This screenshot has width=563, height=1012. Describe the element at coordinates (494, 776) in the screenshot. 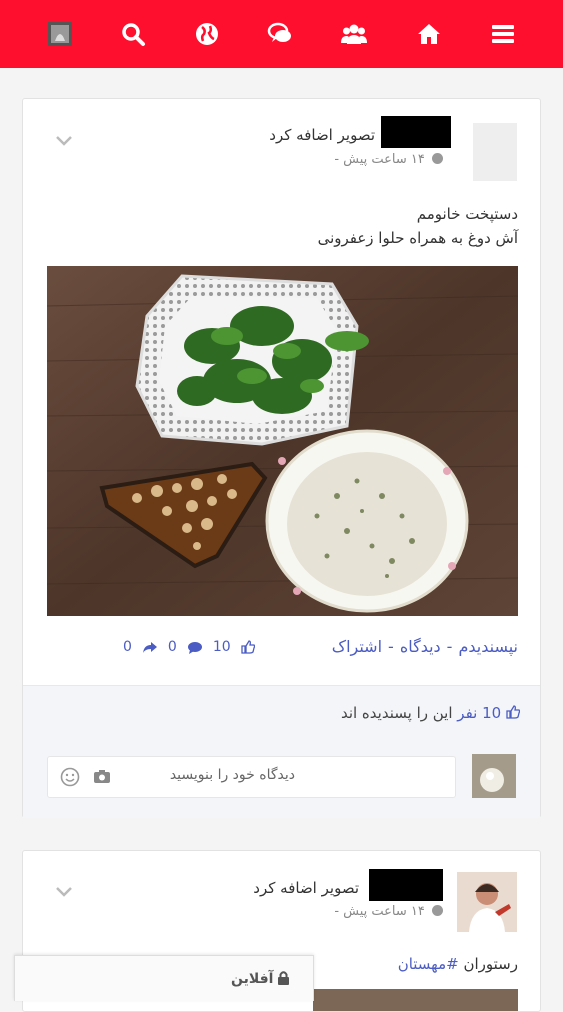

I see `commenter-avatar` at that location.